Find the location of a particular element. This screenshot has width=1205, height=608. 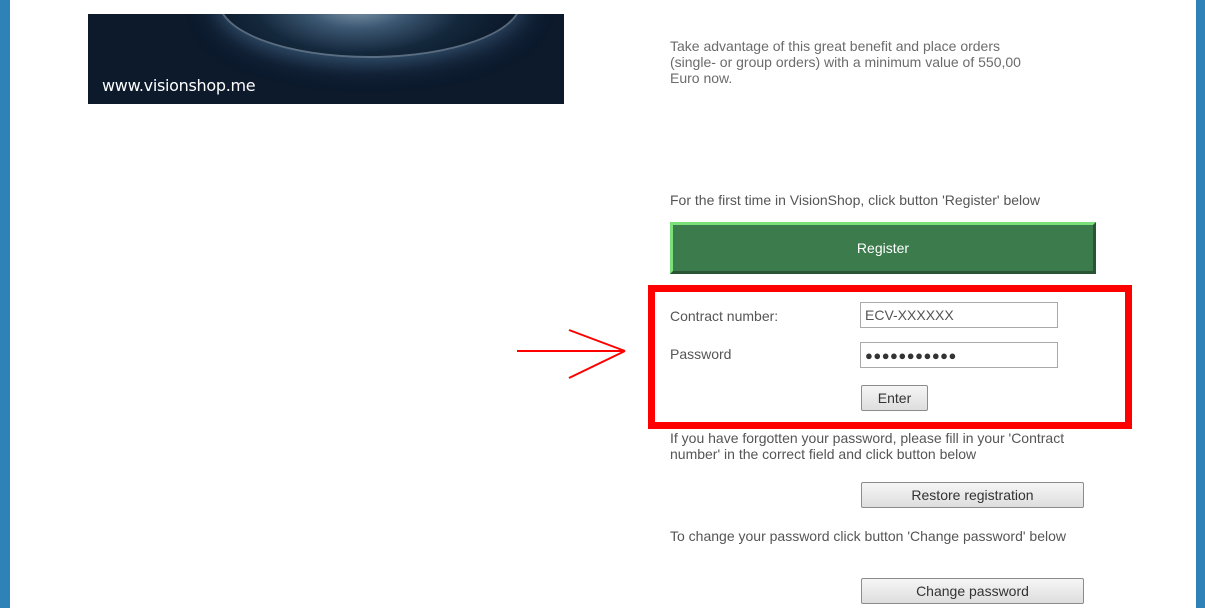

red-arrow-icon is located at coordinates (571, 354).